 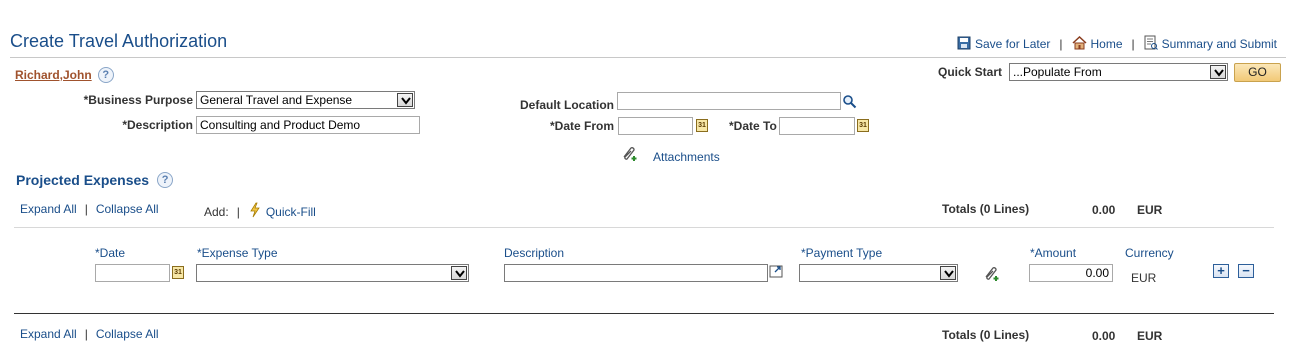 I want to click on quick-start-label: Quick Start, so click(x=970, y=72).